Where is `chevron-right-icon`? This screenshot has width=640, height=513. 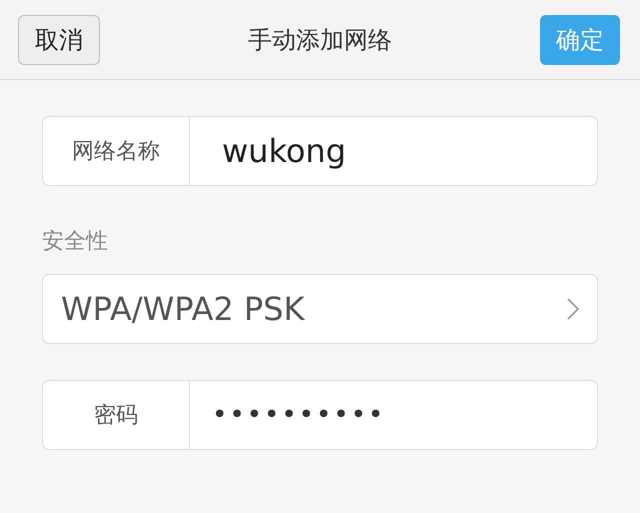 chevron-right-icon is located at coordinates (573, 309).